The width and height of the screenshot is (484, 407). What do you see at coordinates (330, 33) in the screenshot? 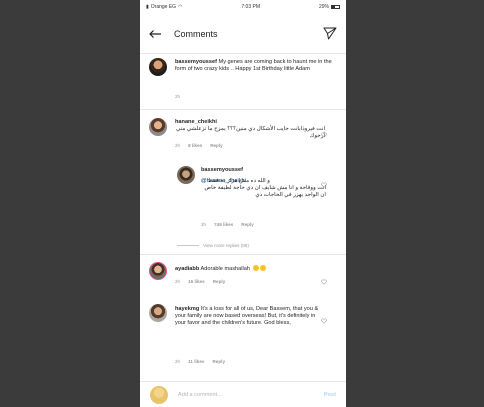
I see `send-icon` at bounding box center [330, 33].